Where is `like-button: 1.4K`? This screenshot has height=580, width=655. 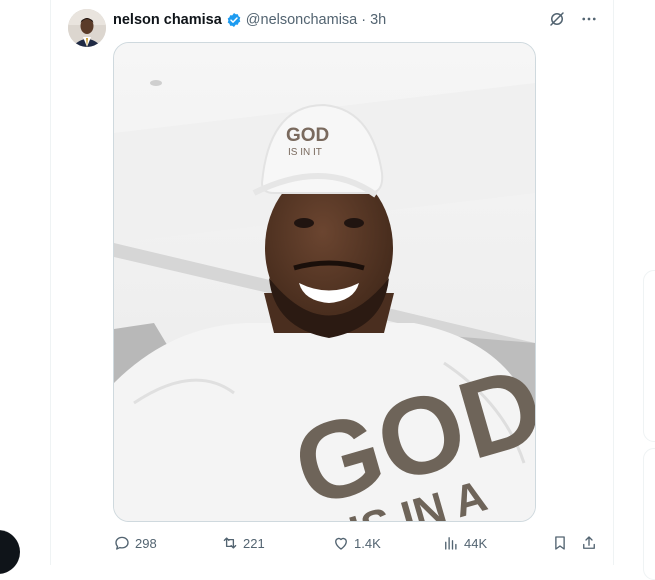 like-button: 1.4K is located at coordinates (356, 543).